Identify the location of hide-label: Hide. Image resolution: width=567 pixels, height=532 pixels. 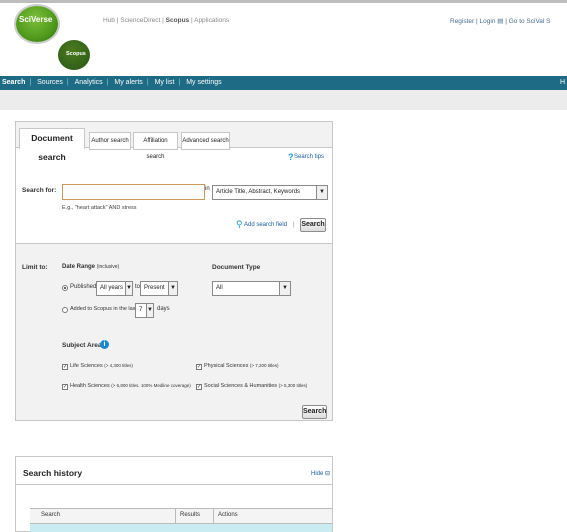
(317, 474).